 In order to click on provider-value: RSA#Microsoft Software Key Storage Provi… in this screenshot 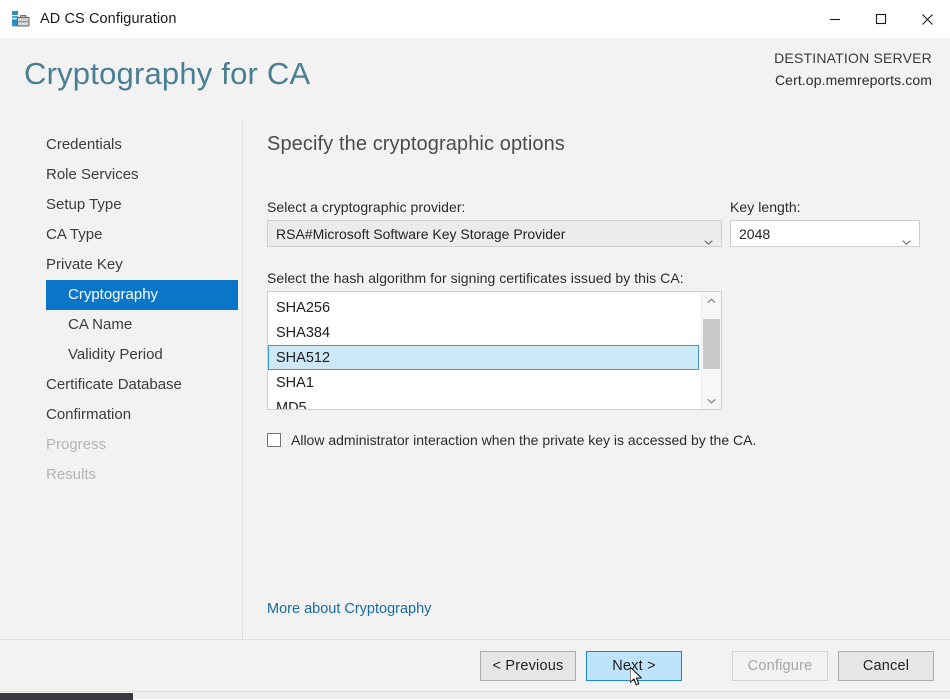, I will do `click(421, 233)`.